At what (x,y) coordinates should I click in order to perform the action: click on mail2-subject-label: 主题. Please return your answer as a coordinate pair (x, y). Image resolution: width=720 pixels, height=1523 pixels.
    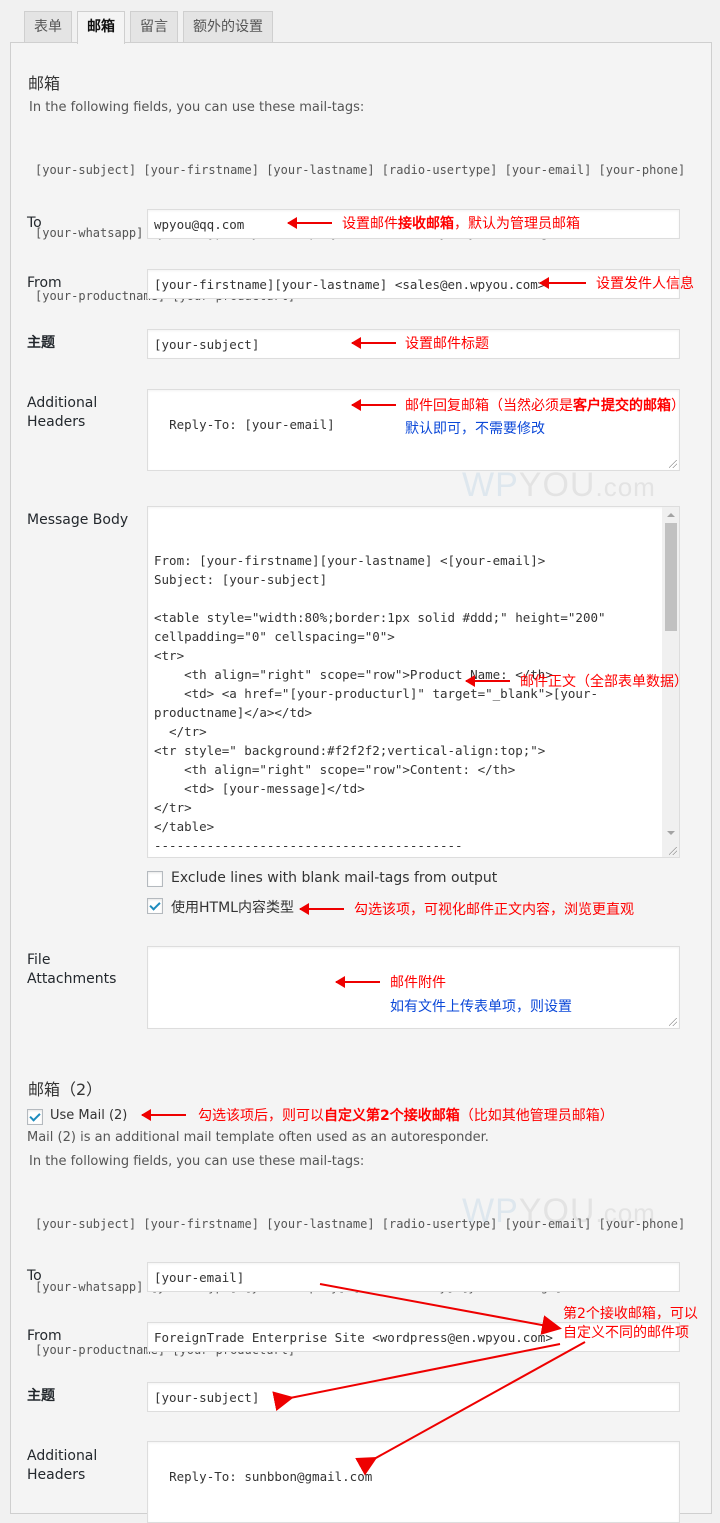
    Looking at the image, I should click on (41, 1396).